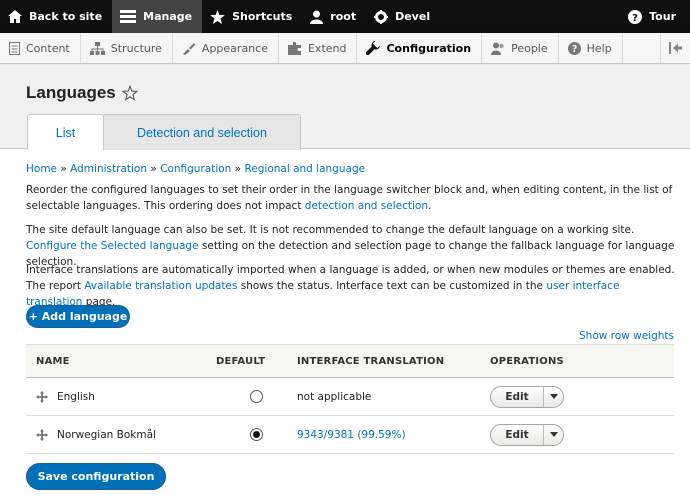 The width and height of the screenshot is (690, 500). I want to click on structure-icon, so click(97, 48).